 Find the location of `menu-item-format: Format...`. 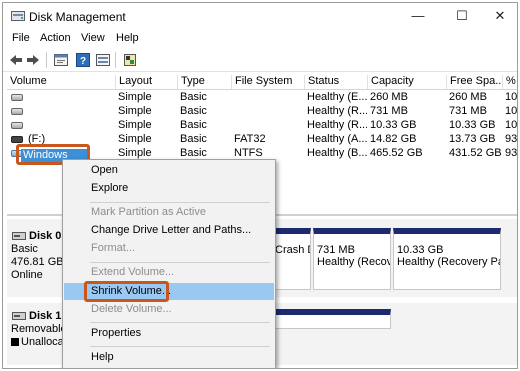

menu-item-format: Format... is located at coordinates (169, 248).